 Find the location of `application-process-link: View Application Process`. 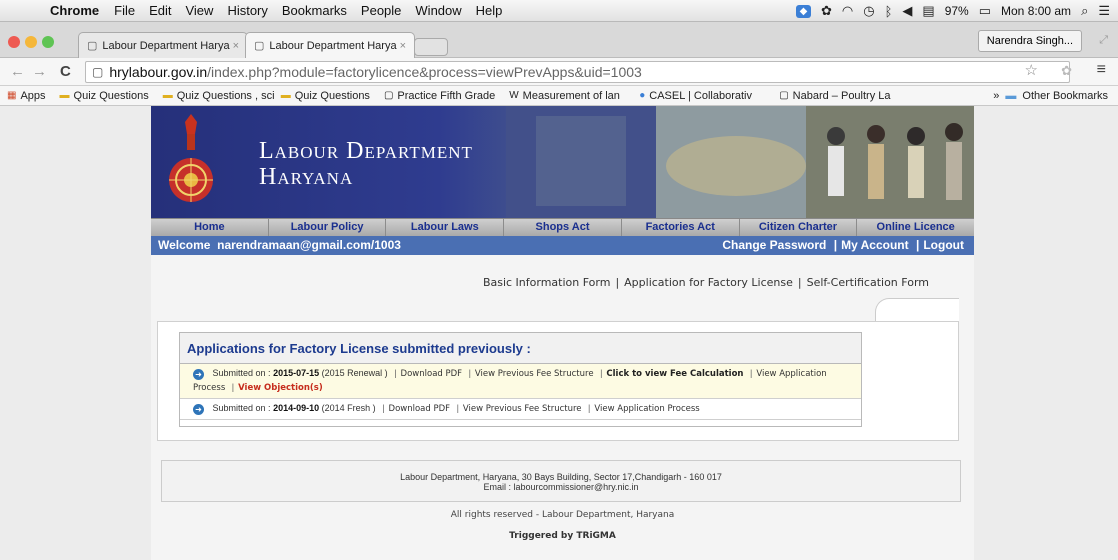

application-process-link: View Application Process is located at coordinates (646, 409).